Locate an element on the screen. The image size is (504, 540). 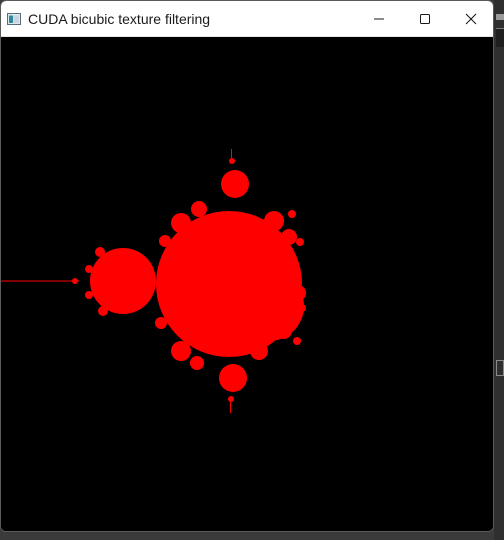
maximize-icon is located at coordinates (425, 19).